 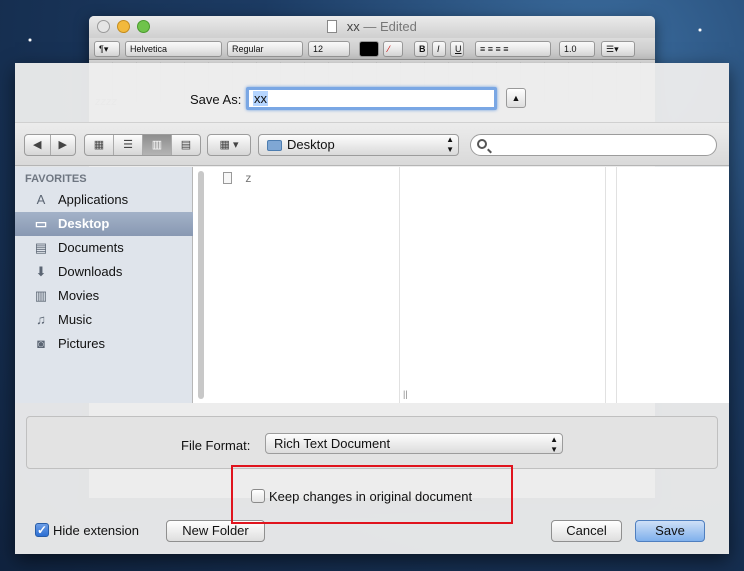 I want to click on arrange-control: ▦ ▾, so click(x=229, y=145).